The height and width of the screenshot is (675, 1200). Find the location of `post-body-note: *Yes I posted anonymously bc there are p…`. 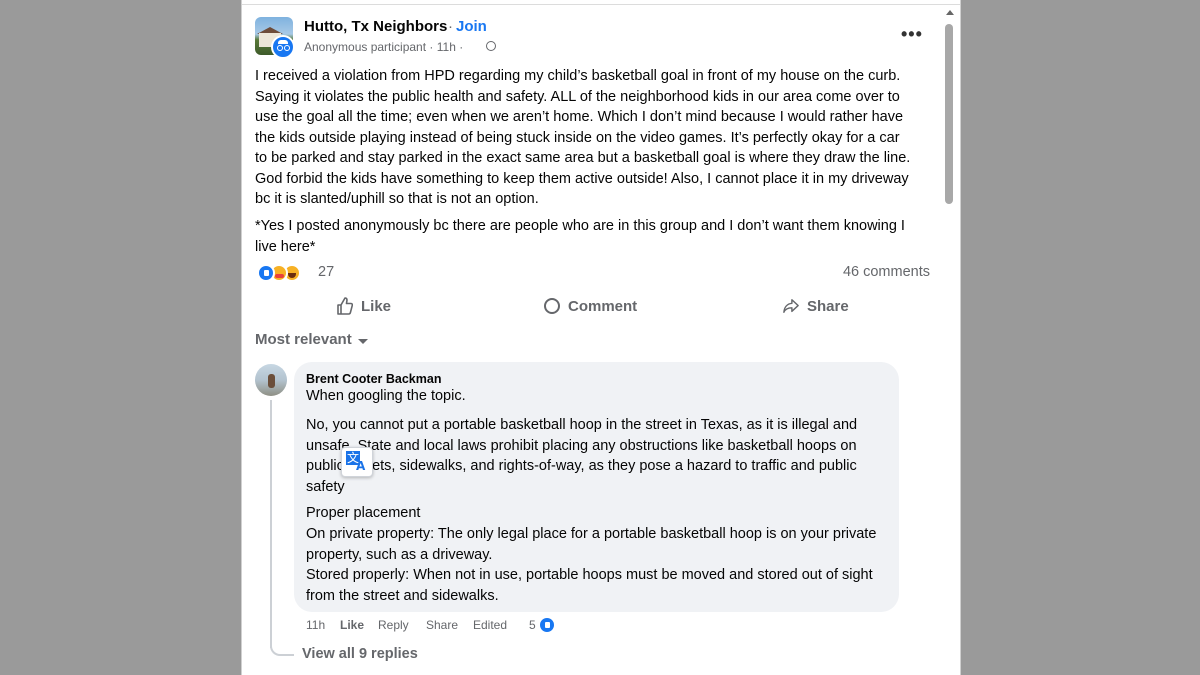

post-body-note: *Yes I posted anonymously bc there are p… is located at coordinates (580, 236).